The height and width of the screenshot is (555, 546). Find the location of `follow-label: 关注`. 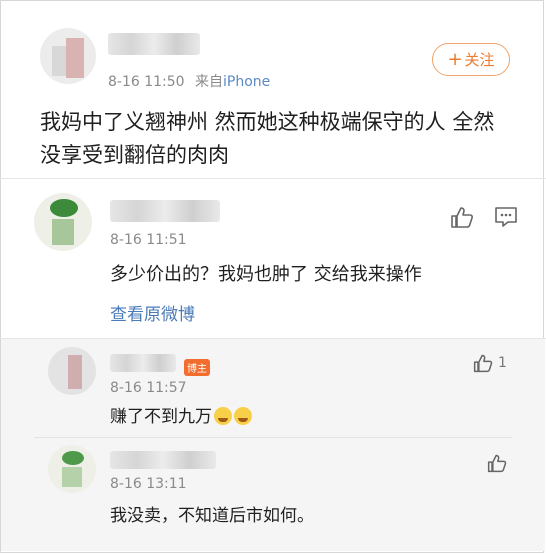

follow-label: 关注 is located at coordinates (479, 60).